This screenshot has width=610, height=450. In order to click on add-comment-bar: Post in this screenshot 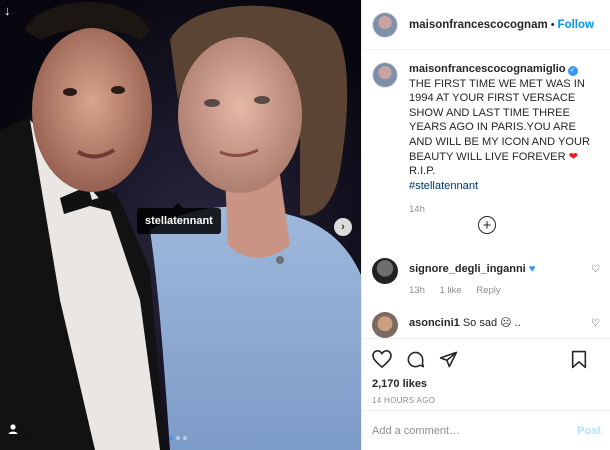, I will do `click(486, 430)`.